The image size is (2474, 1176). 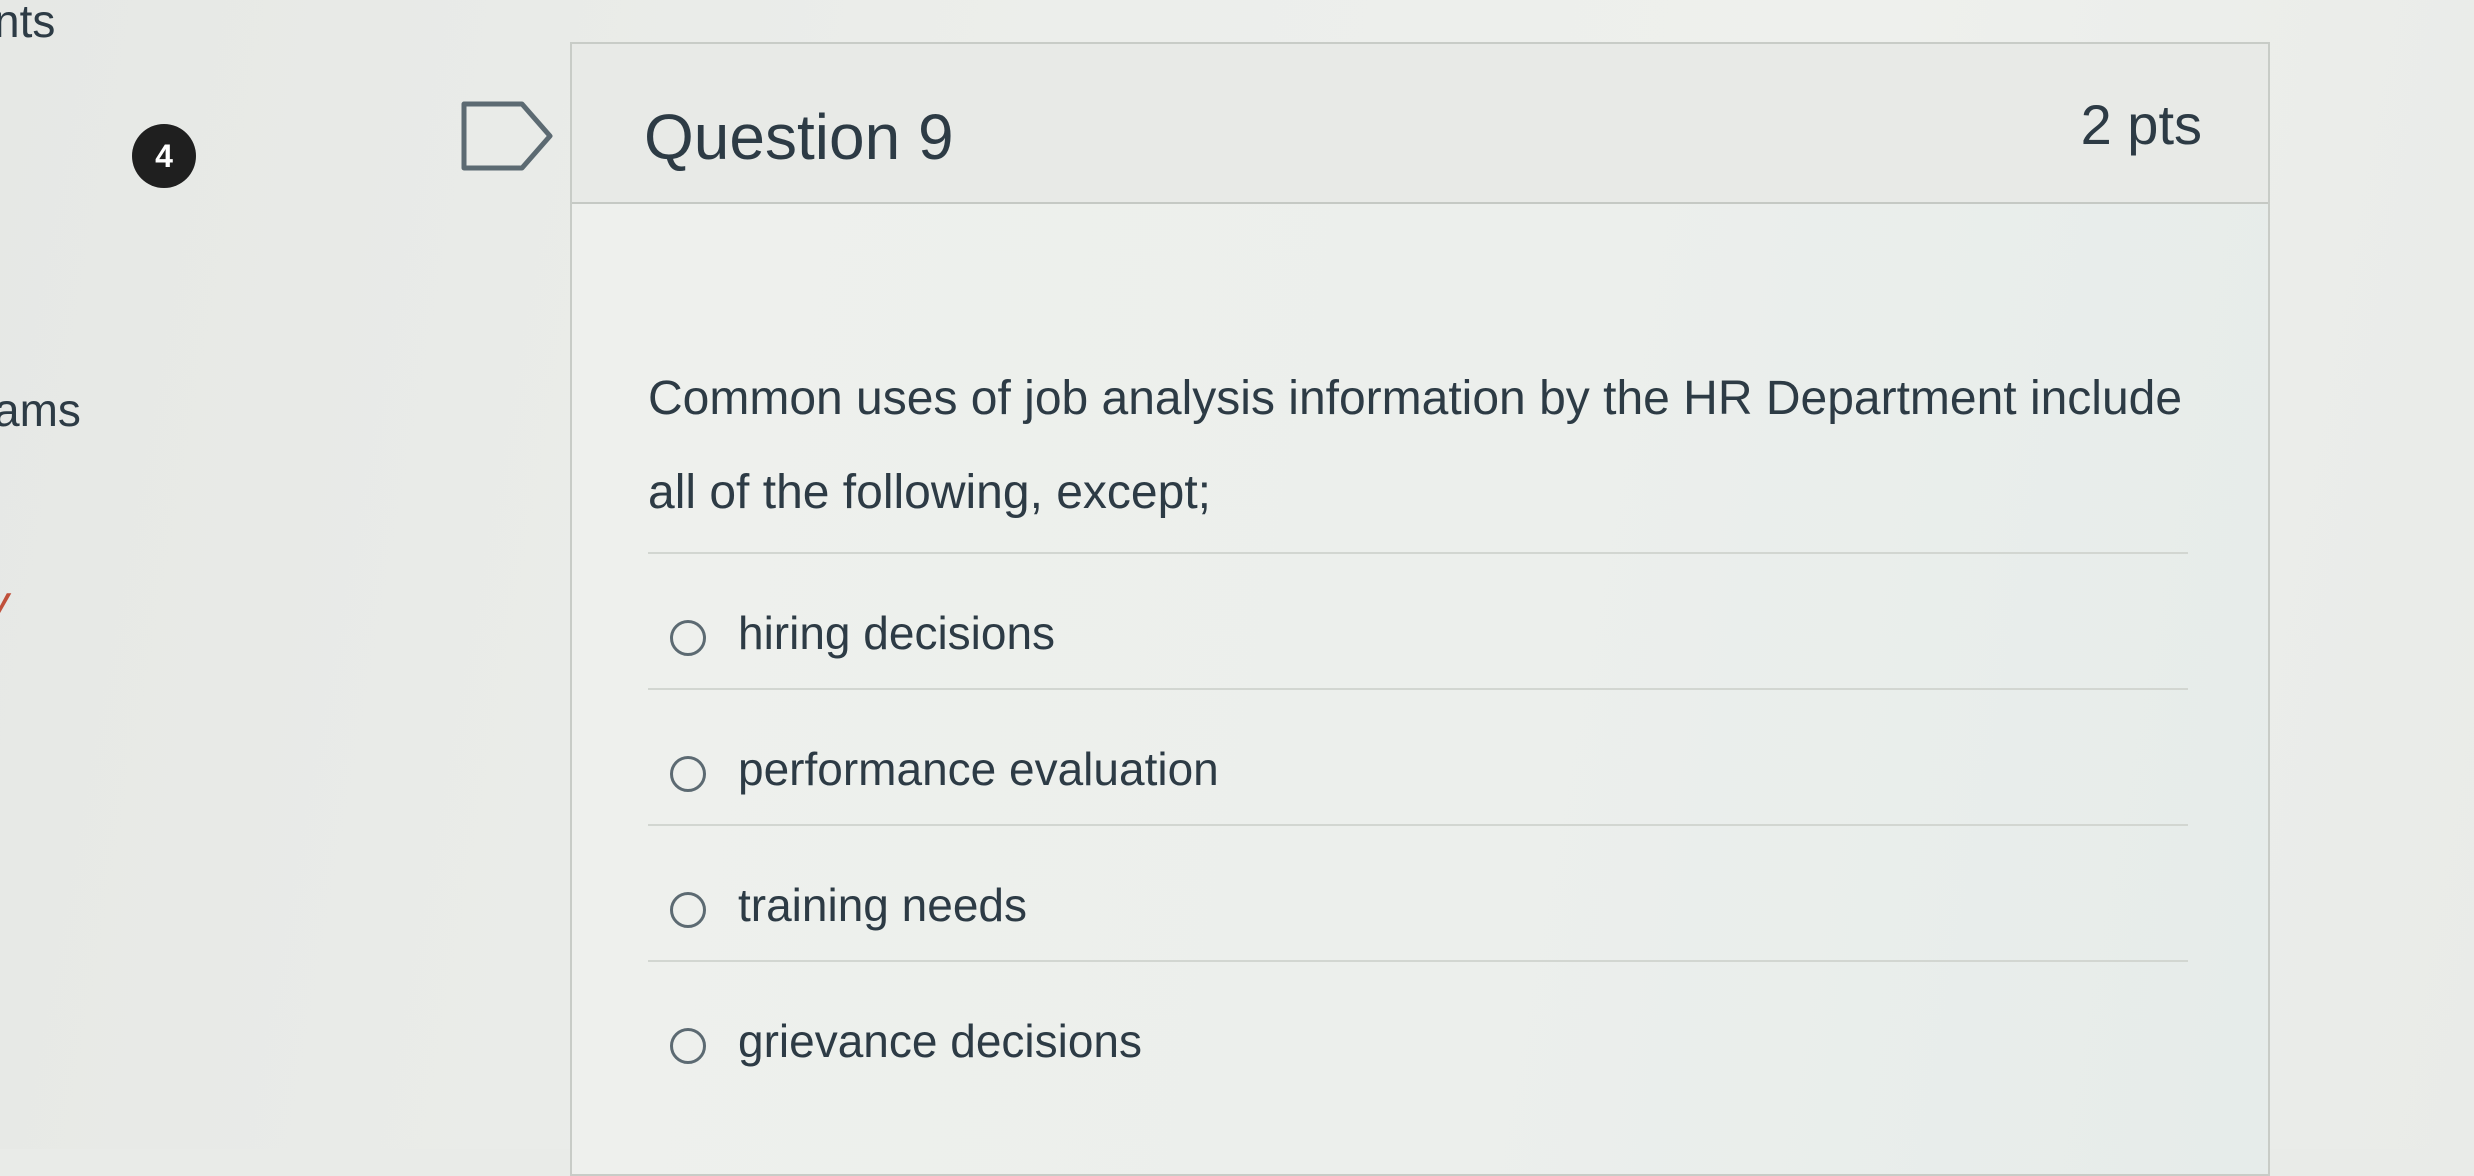 What do you see at coordinates (882, 905) in the screenshot?
I see `answer-label: training needs` at bounding box center [882, 905].